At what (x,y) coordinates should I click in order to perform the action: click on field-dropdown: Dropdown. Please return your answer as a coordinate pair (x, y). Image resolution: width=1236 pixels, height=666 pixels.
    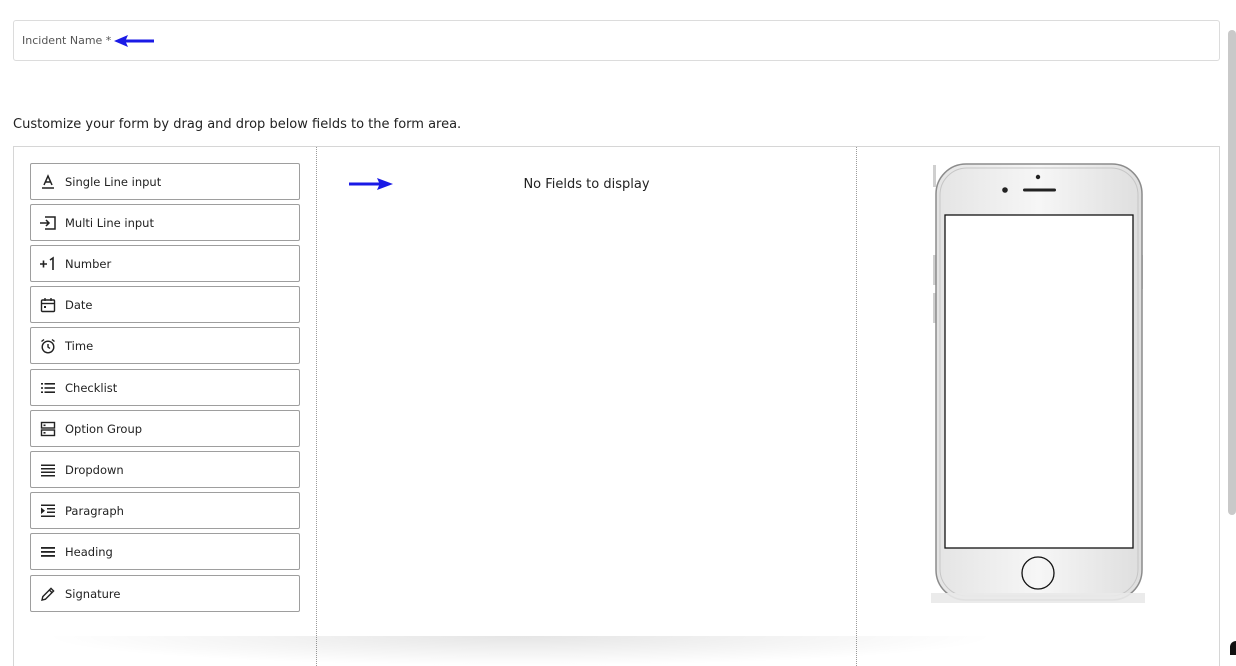
    Looking at the image, I should click on (165, 469).